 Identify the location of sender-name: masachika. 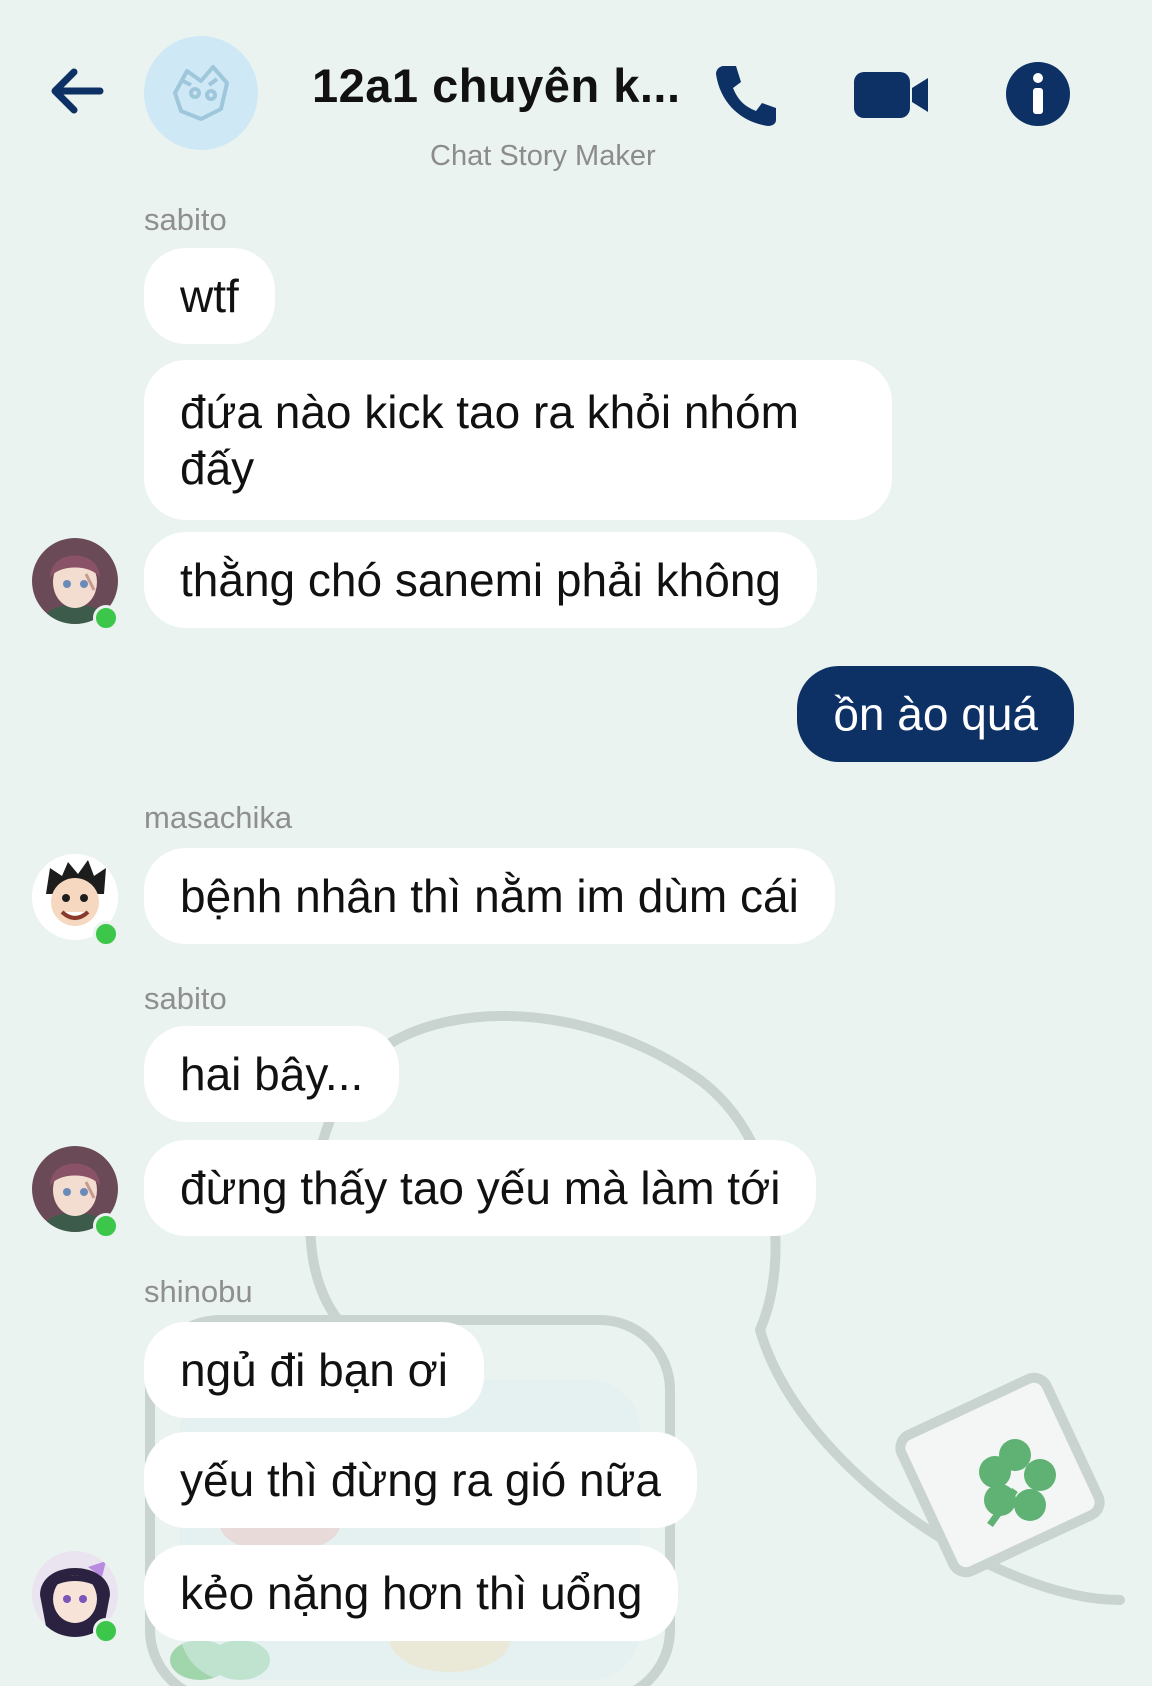
(218, 817).